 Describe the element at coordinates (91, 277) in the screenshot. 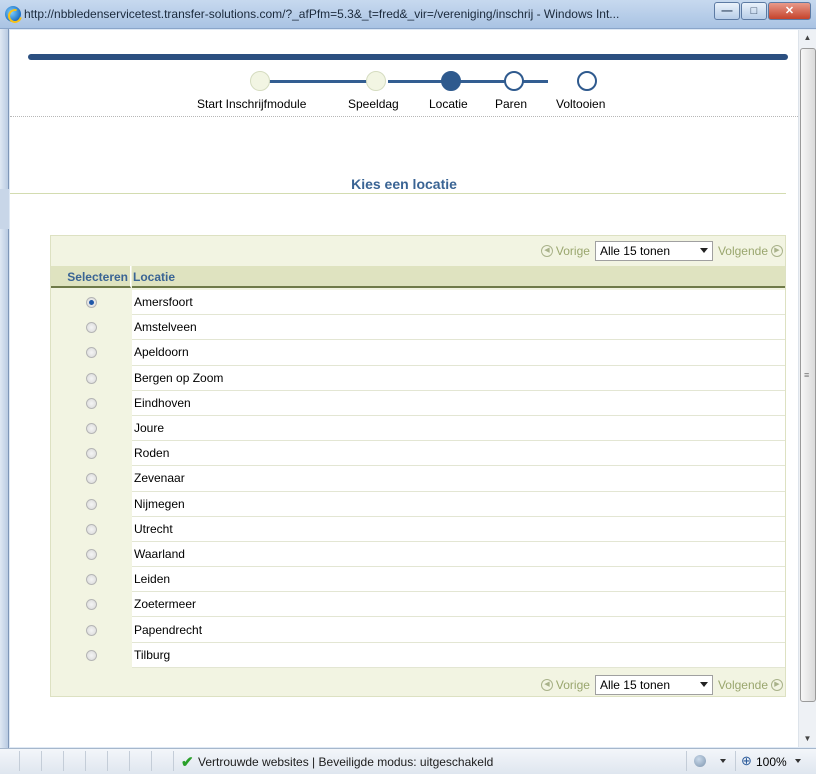

I see `column-header-select: Selecteren` at that location.